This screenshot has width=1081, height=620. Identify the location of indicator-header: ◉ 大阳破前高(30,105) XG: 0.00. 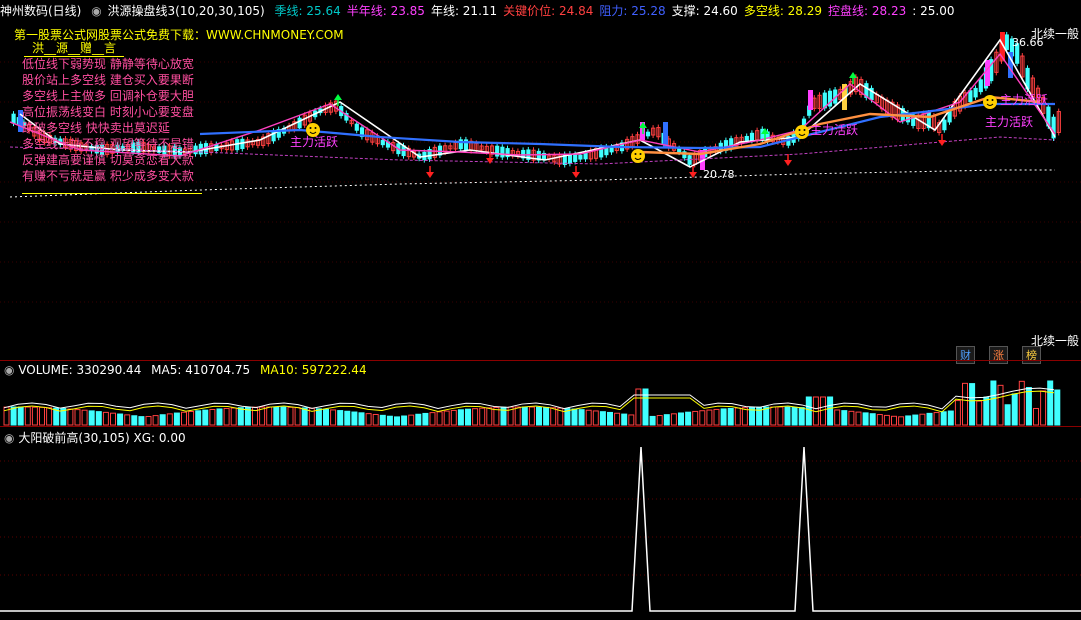
(95, 437).